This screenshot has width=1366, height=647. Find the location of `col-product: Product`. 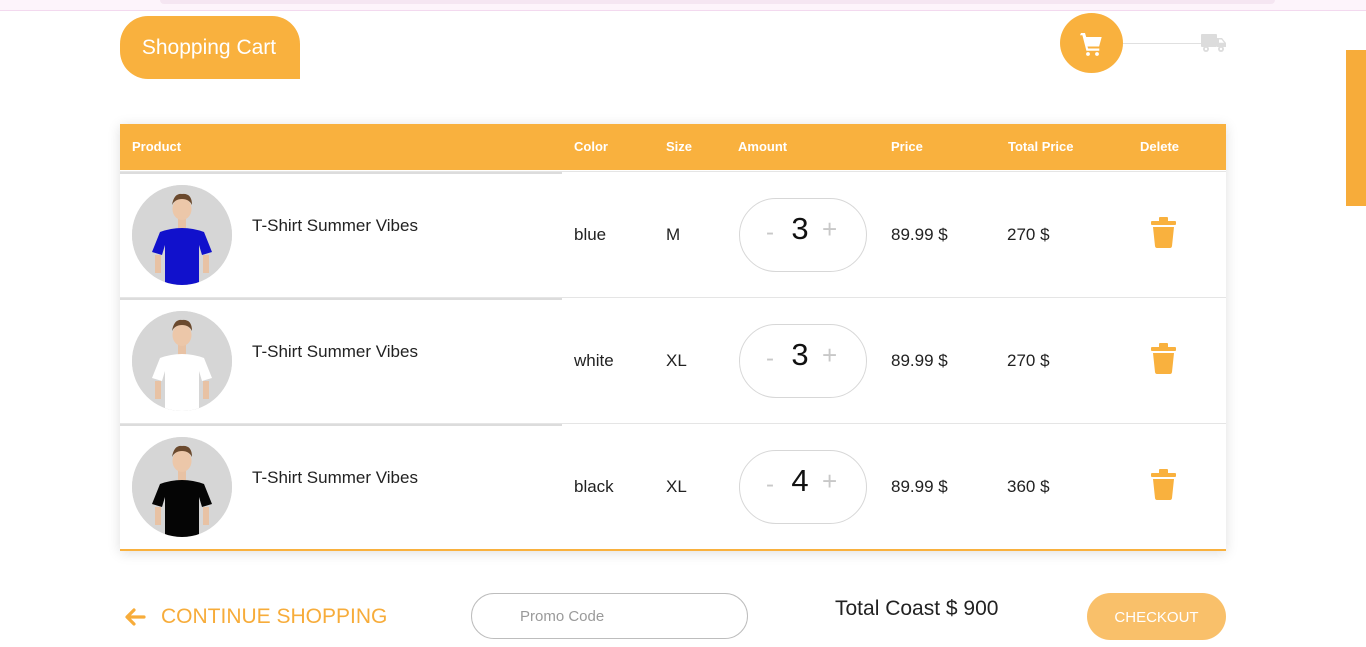

col-product: Product is located at coordinates (157, 146).